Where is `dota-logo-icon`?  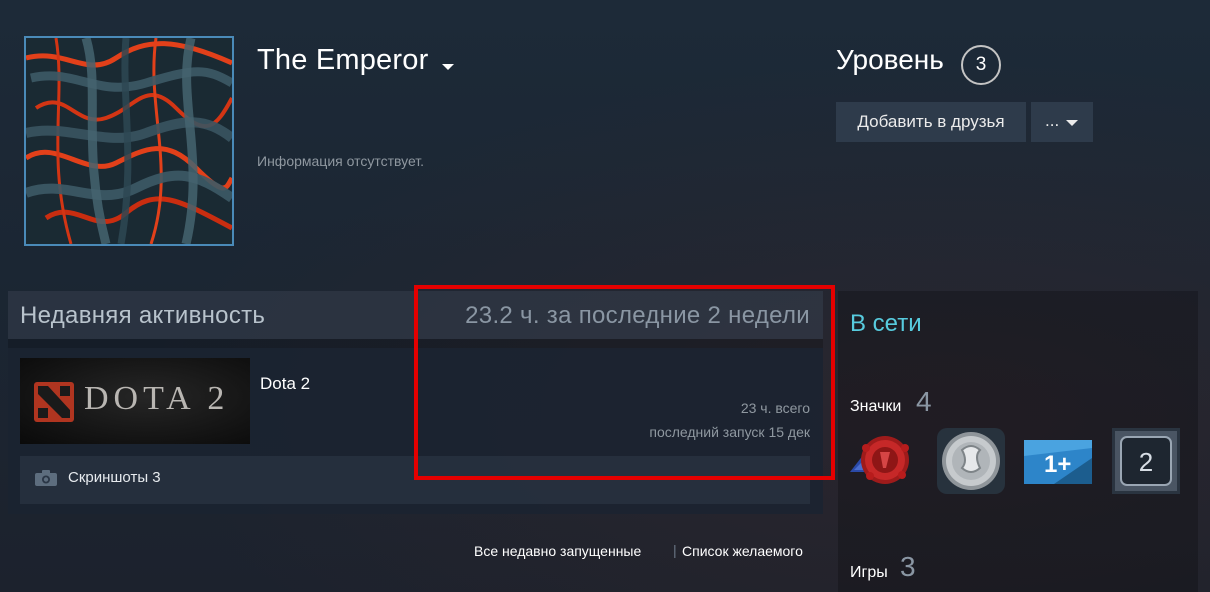 dota-logo-icon is located at coordinates (54, 402).